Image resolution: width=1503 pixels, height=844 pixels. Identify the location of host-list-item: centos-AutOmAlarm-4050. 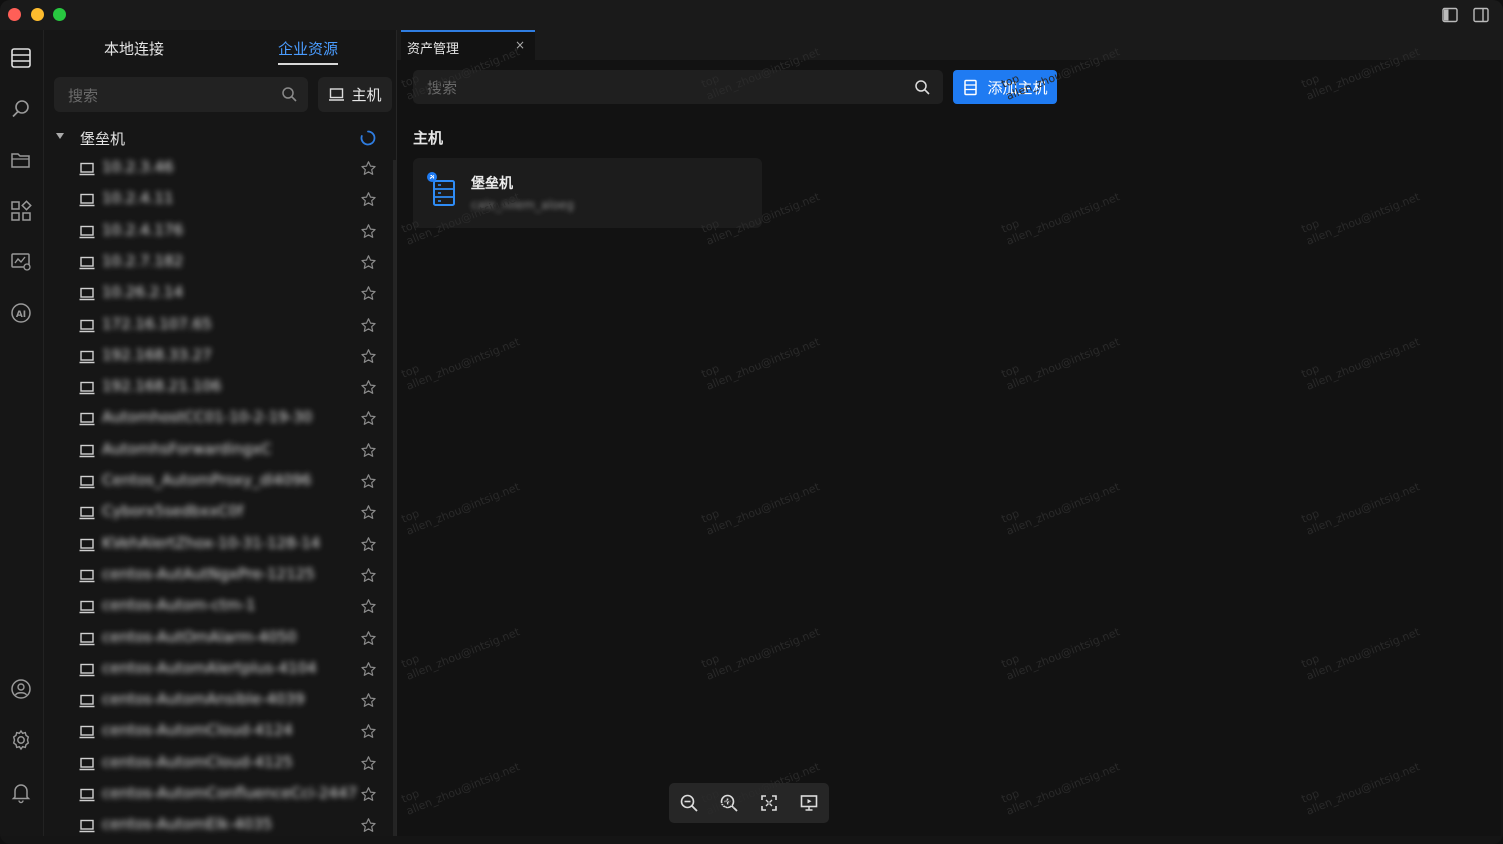
(220, 639).